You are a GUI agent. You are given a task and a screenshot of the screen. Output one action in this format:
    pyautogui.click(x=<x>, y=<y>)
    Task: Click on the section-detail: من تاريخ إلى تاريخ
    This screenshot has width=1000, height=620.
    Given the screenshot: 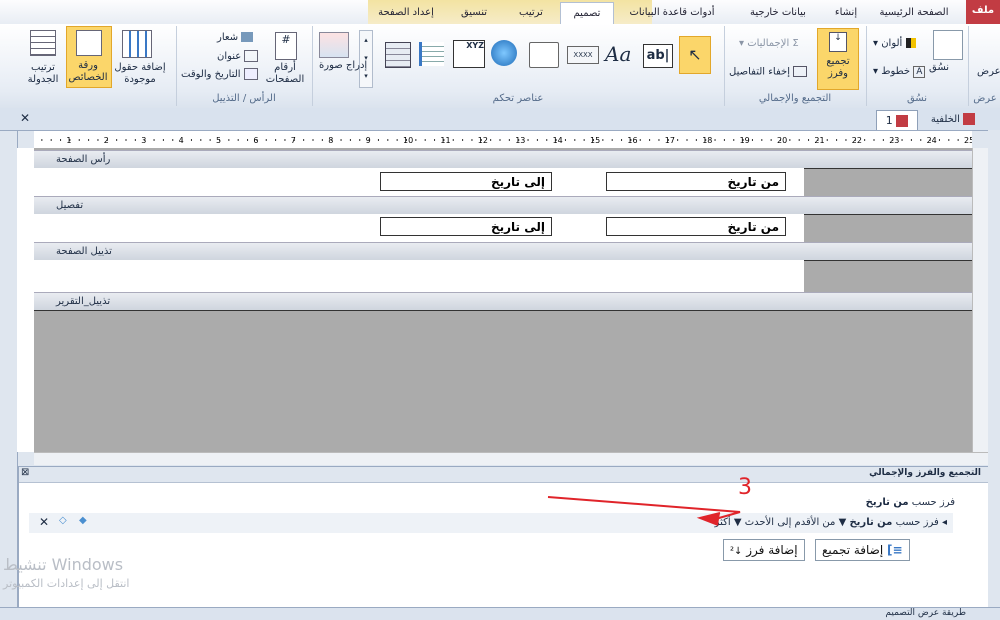 What is the action you would take?
    pyautogui.click(x=419, y=228)
    